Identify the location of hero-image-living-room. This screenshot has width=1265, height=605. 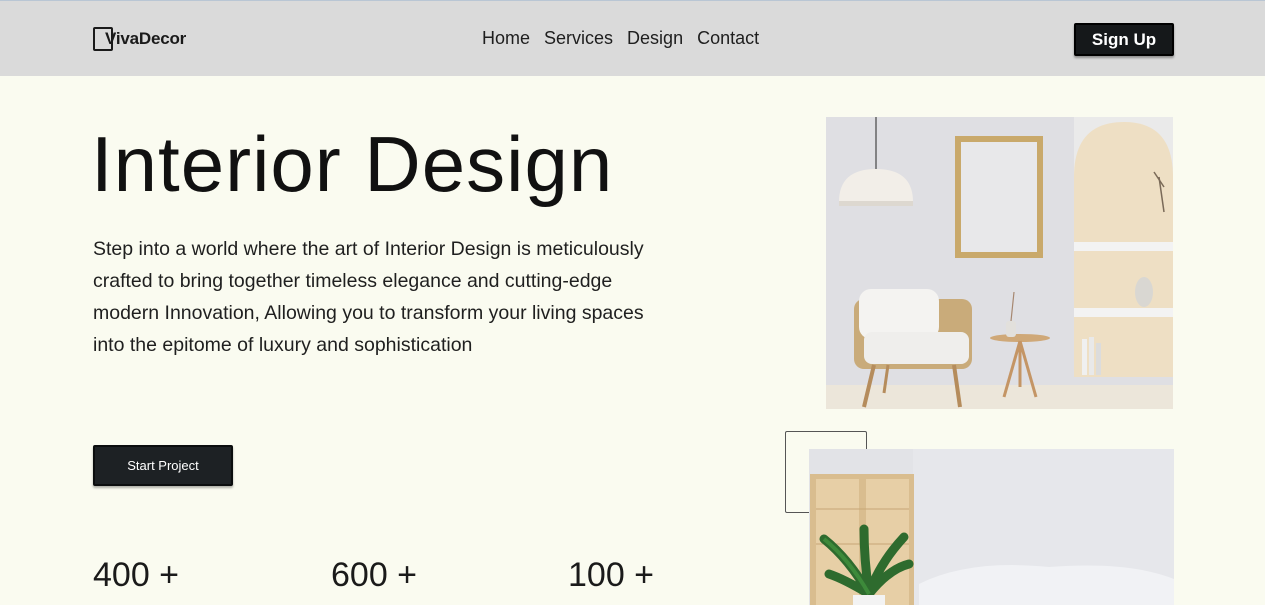
(999, 263).